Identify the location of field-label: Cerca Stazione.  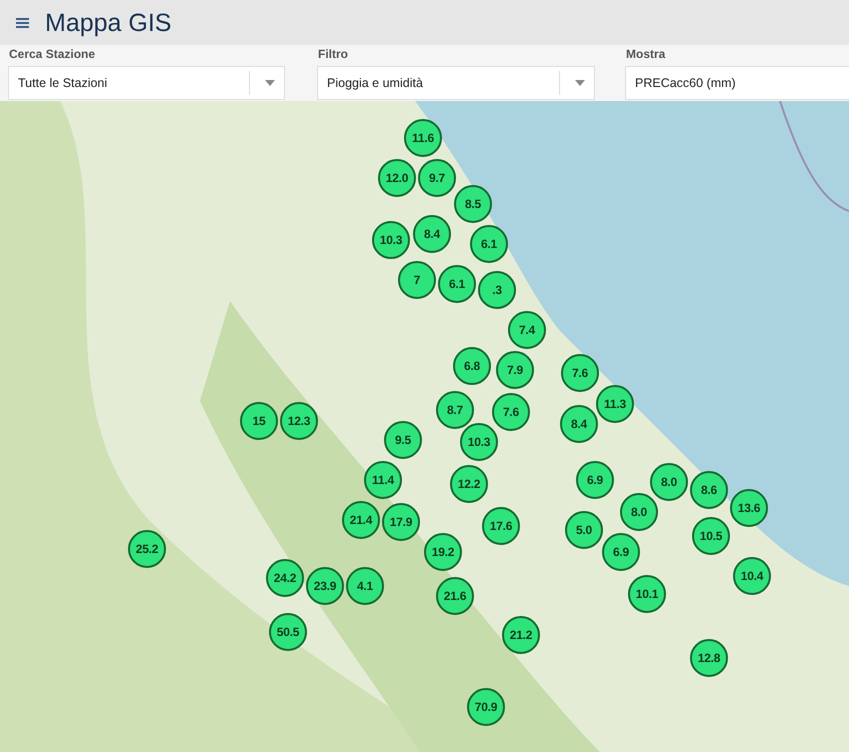
(52, 54).